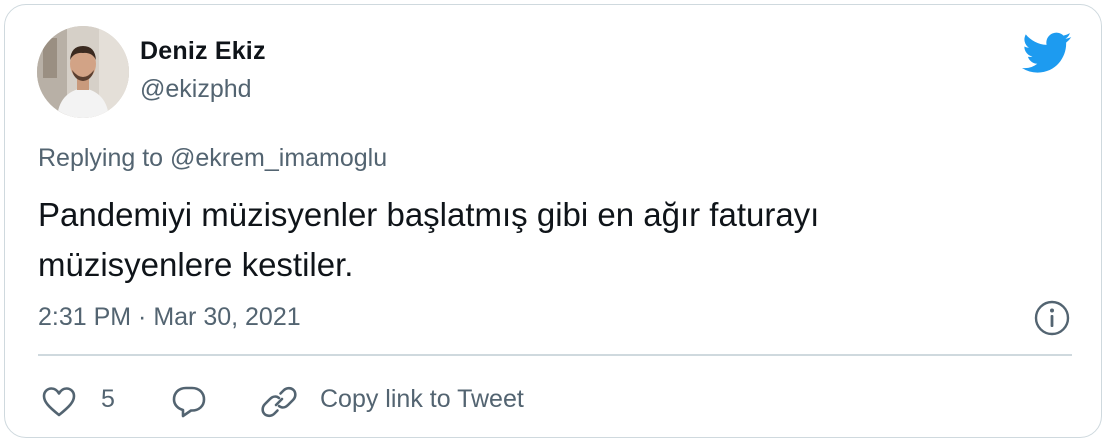  I want to click on avatar, so click(83, 72).